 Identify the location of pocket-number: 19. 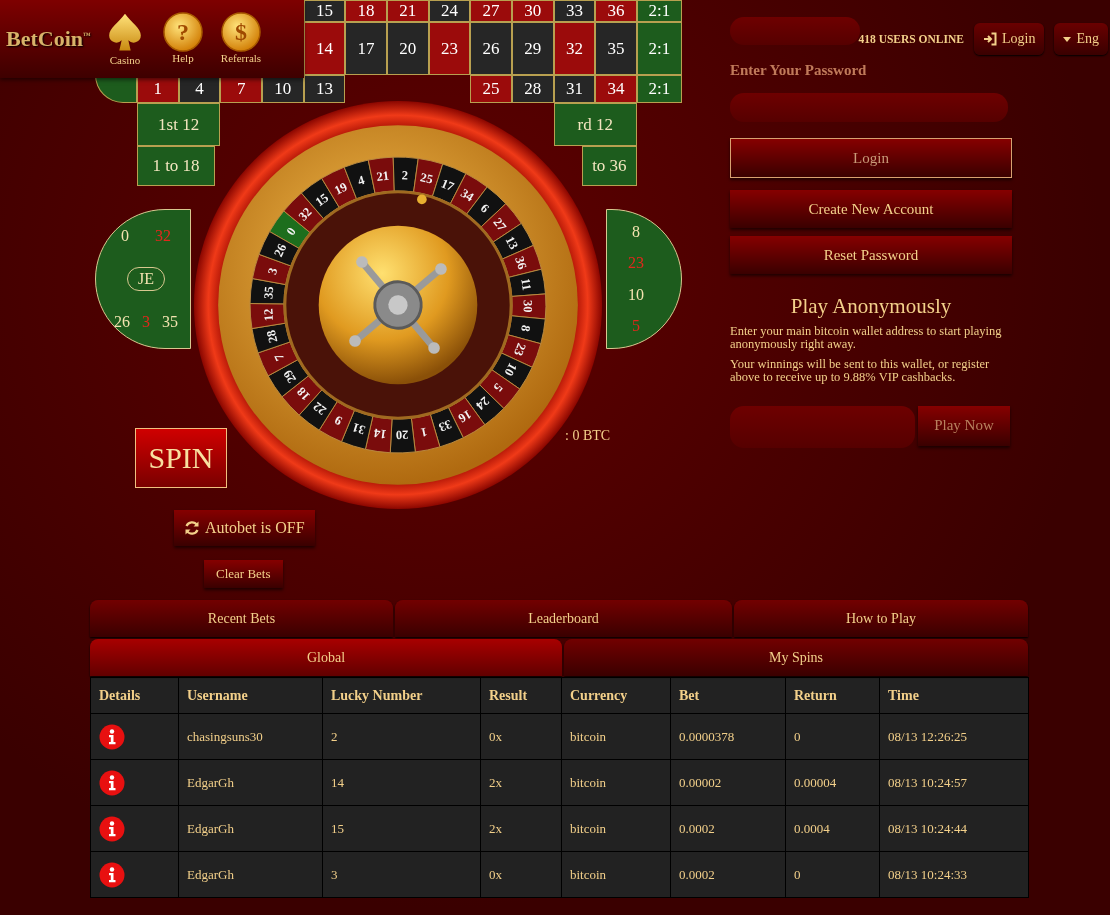
(341, 188).